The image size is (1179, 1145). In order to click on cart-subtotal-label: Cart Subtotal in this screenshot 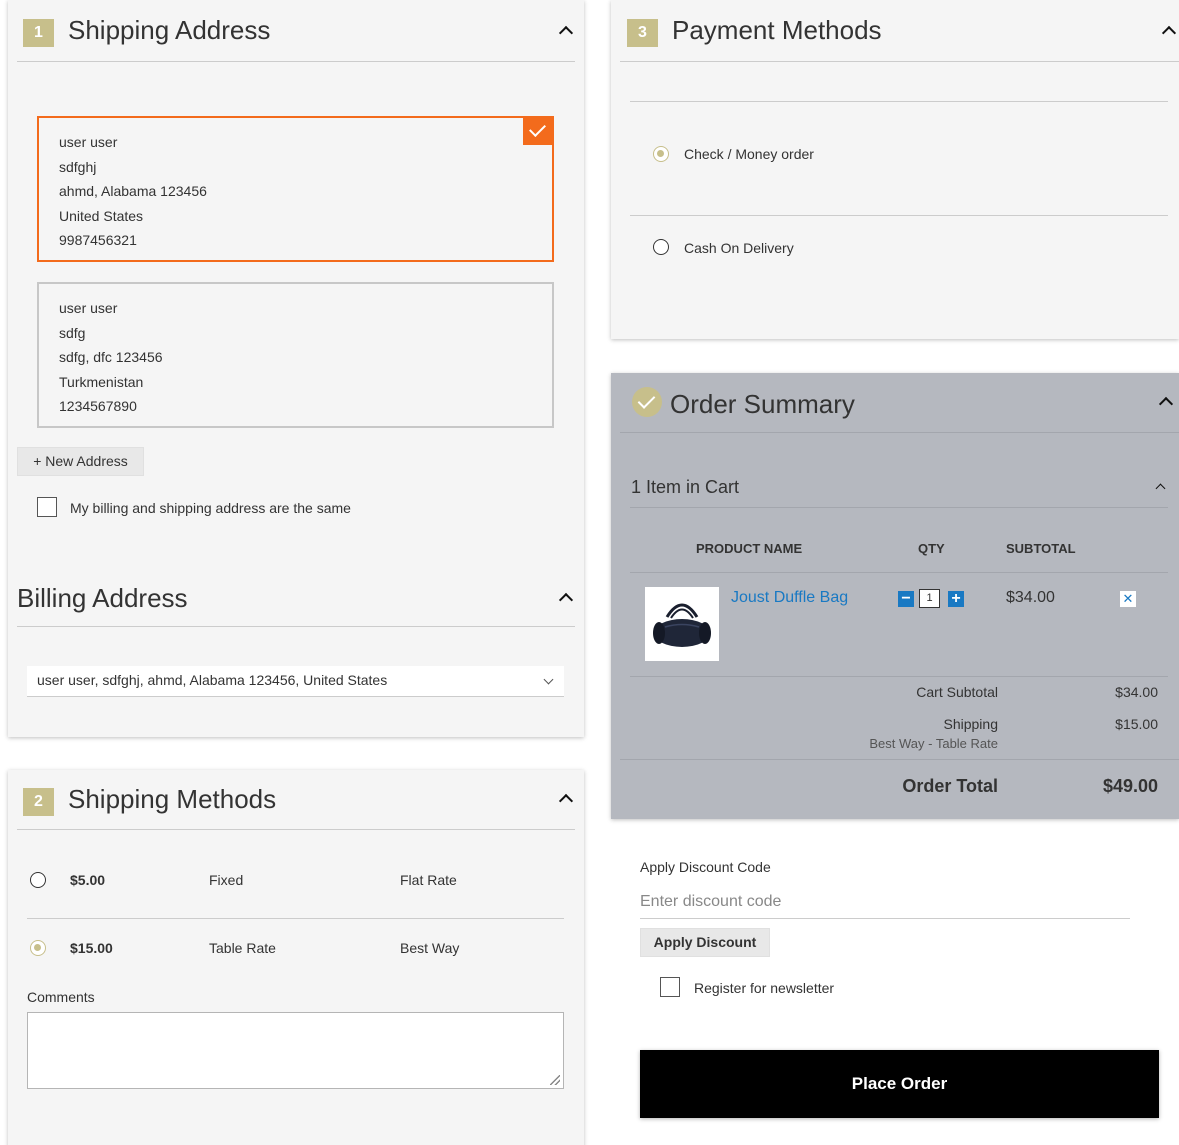, I will do `click(957, 692)`.